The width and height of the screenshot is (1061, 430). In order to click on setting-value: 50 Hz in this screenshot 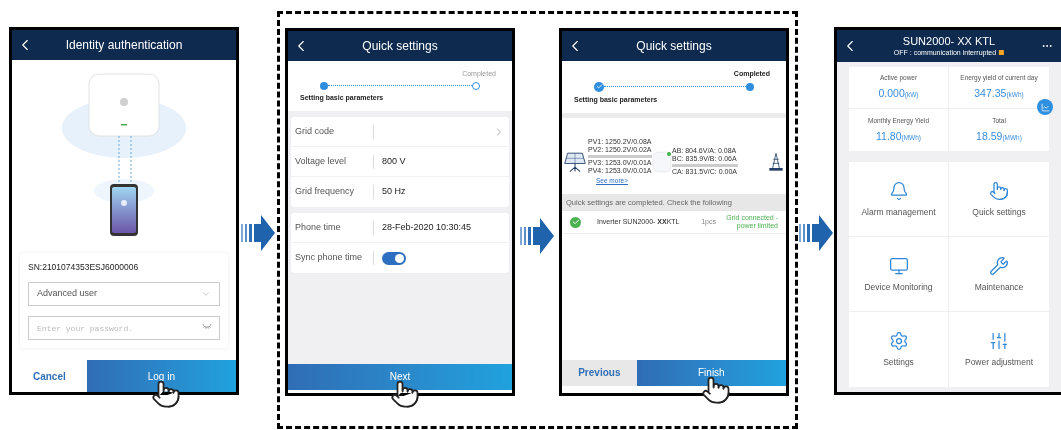, I will do `click(394, 192)`.